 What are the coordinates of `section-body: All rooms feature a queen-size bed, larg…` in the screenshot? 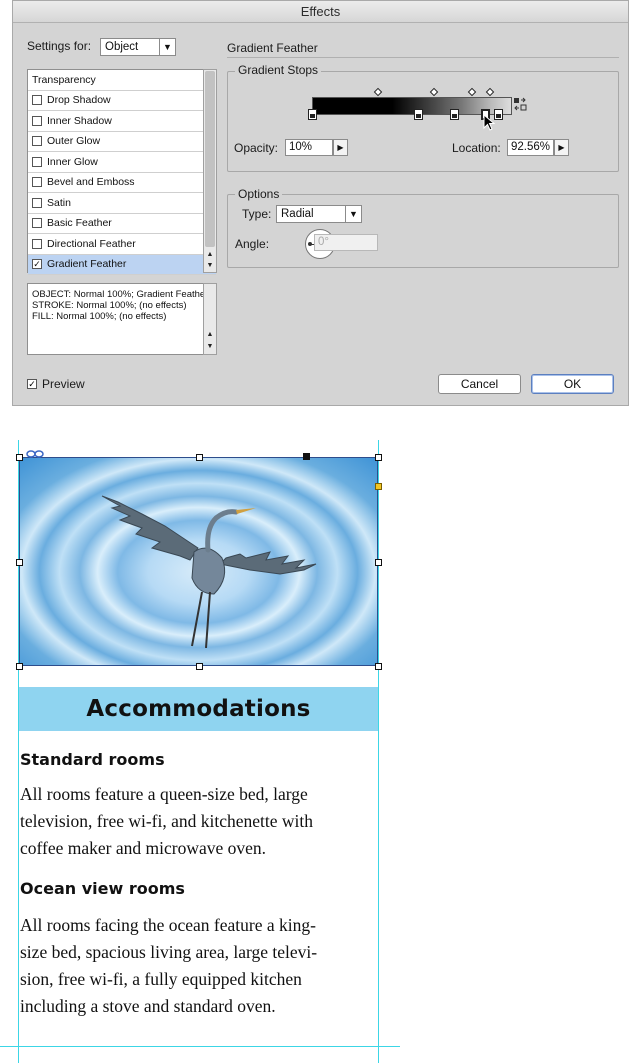 It's located at (196, 821).